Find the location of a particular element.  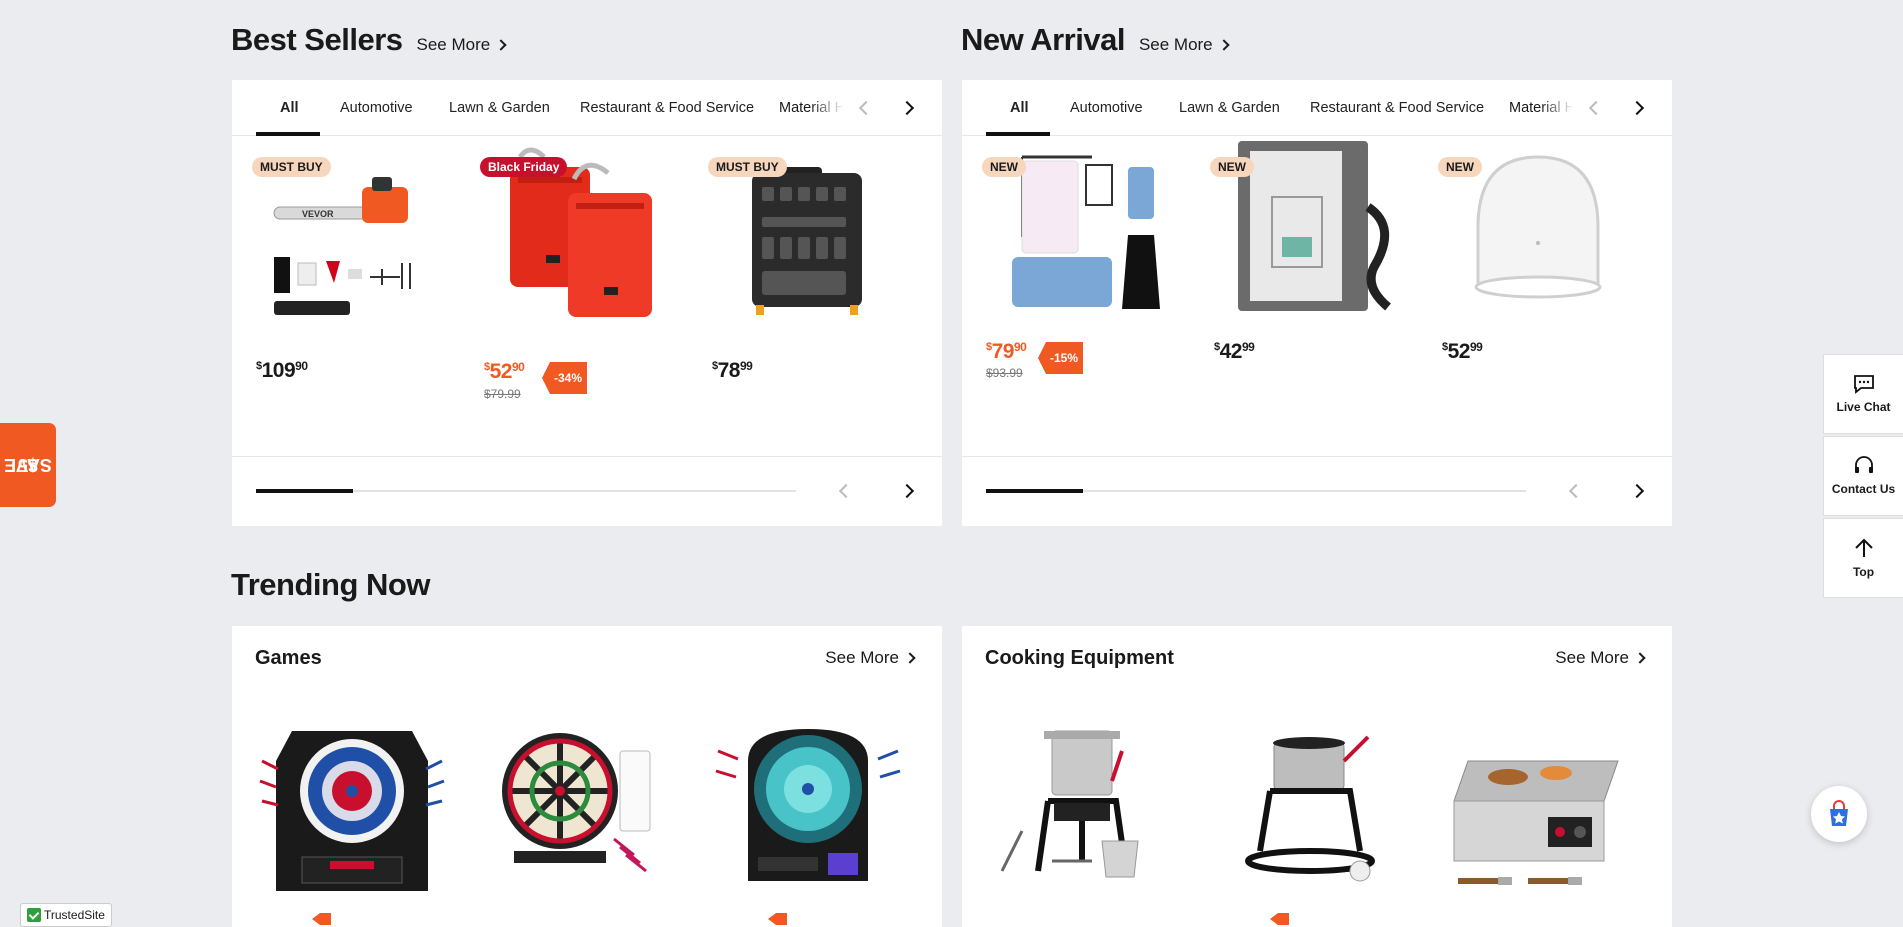

product-price: $5290 is located at coordinates (504, 371).